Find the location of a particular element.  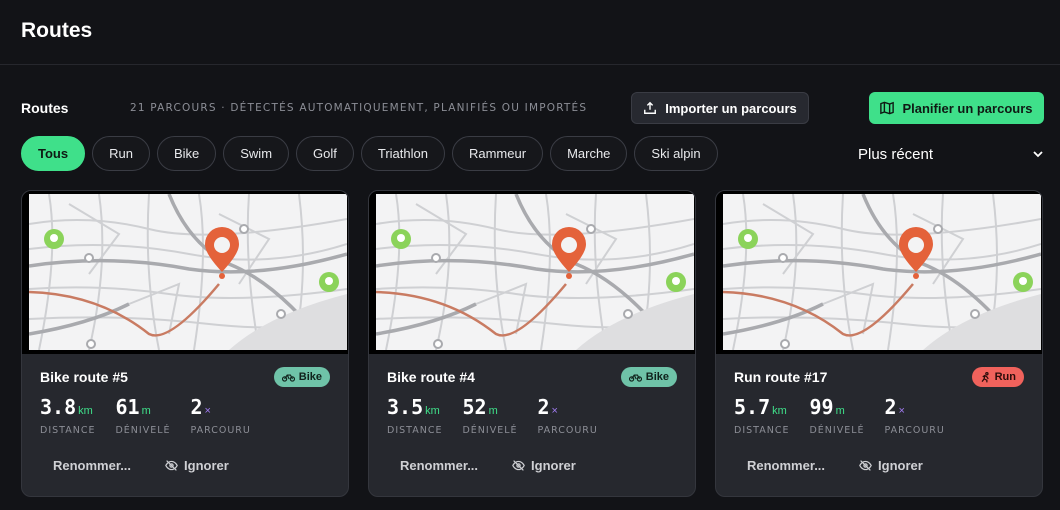

distance-value: 5.7 is located at coordinates (752, 407).